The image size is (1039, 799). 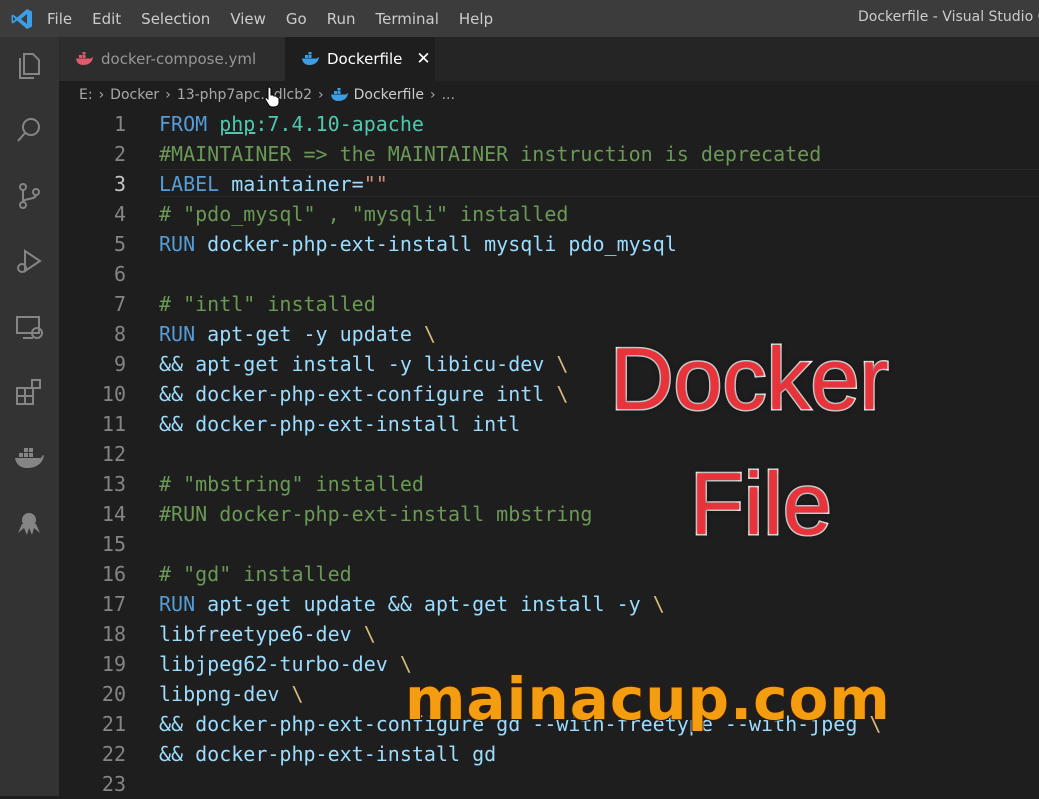 What do you see at coordinates (647, 699) in the screenshot?
I see `overlay-watermark: mainacup.com` at bounding box center [647, 699].